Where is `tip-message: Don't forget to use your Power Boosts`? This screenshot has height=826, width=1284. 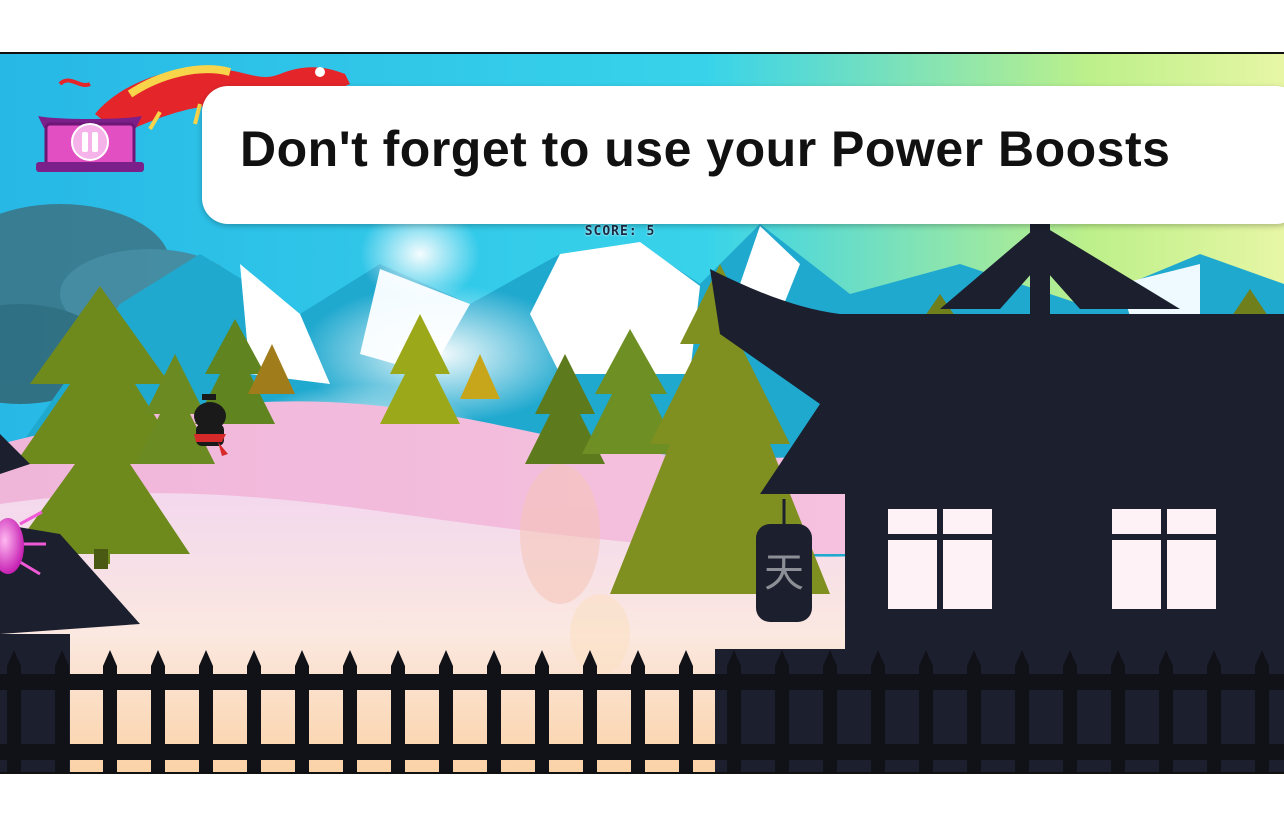 tip-message: Don't forget to use your Power Boosts is located at coordinates (705, 149).